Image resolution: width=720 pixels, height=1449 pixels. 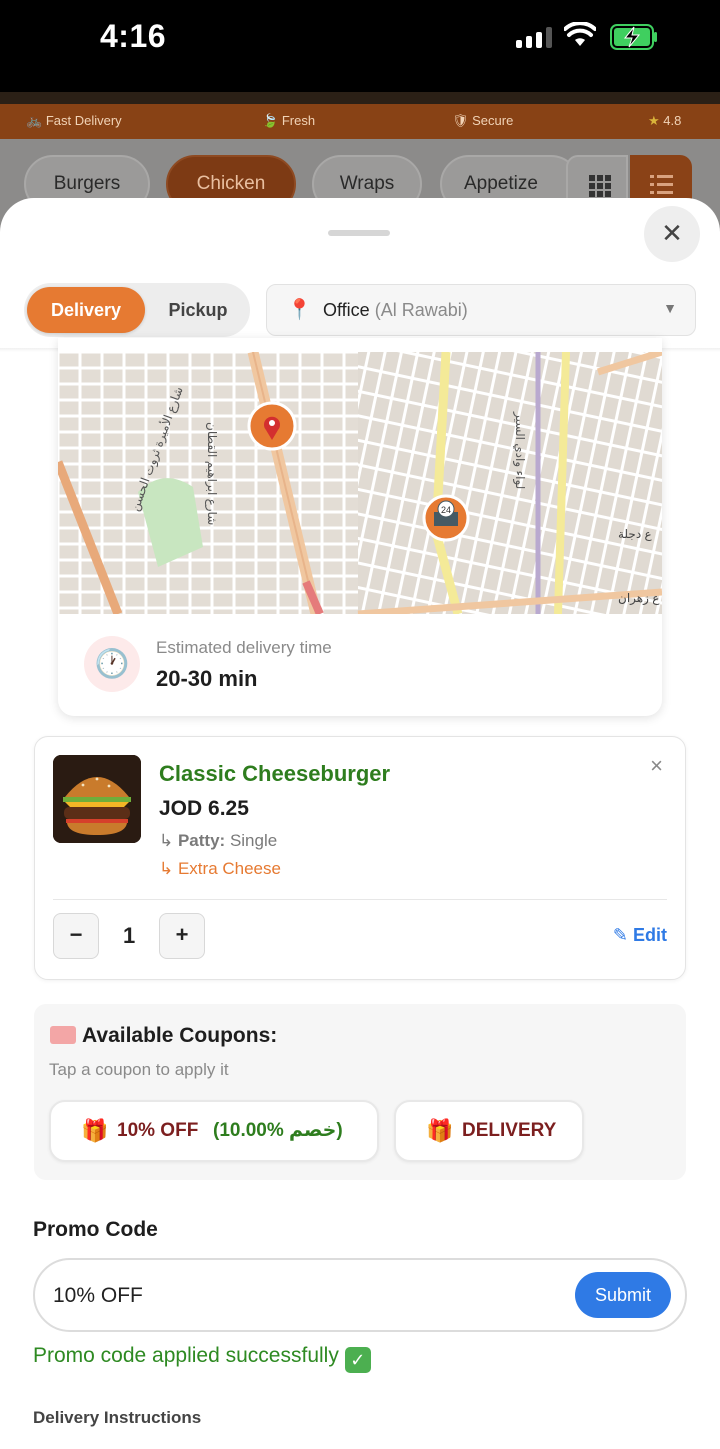 What do you see at coordinates (656, 766) in the screenshot?
I see `remove-item-icon: ×` at bounding box center [656, 766].